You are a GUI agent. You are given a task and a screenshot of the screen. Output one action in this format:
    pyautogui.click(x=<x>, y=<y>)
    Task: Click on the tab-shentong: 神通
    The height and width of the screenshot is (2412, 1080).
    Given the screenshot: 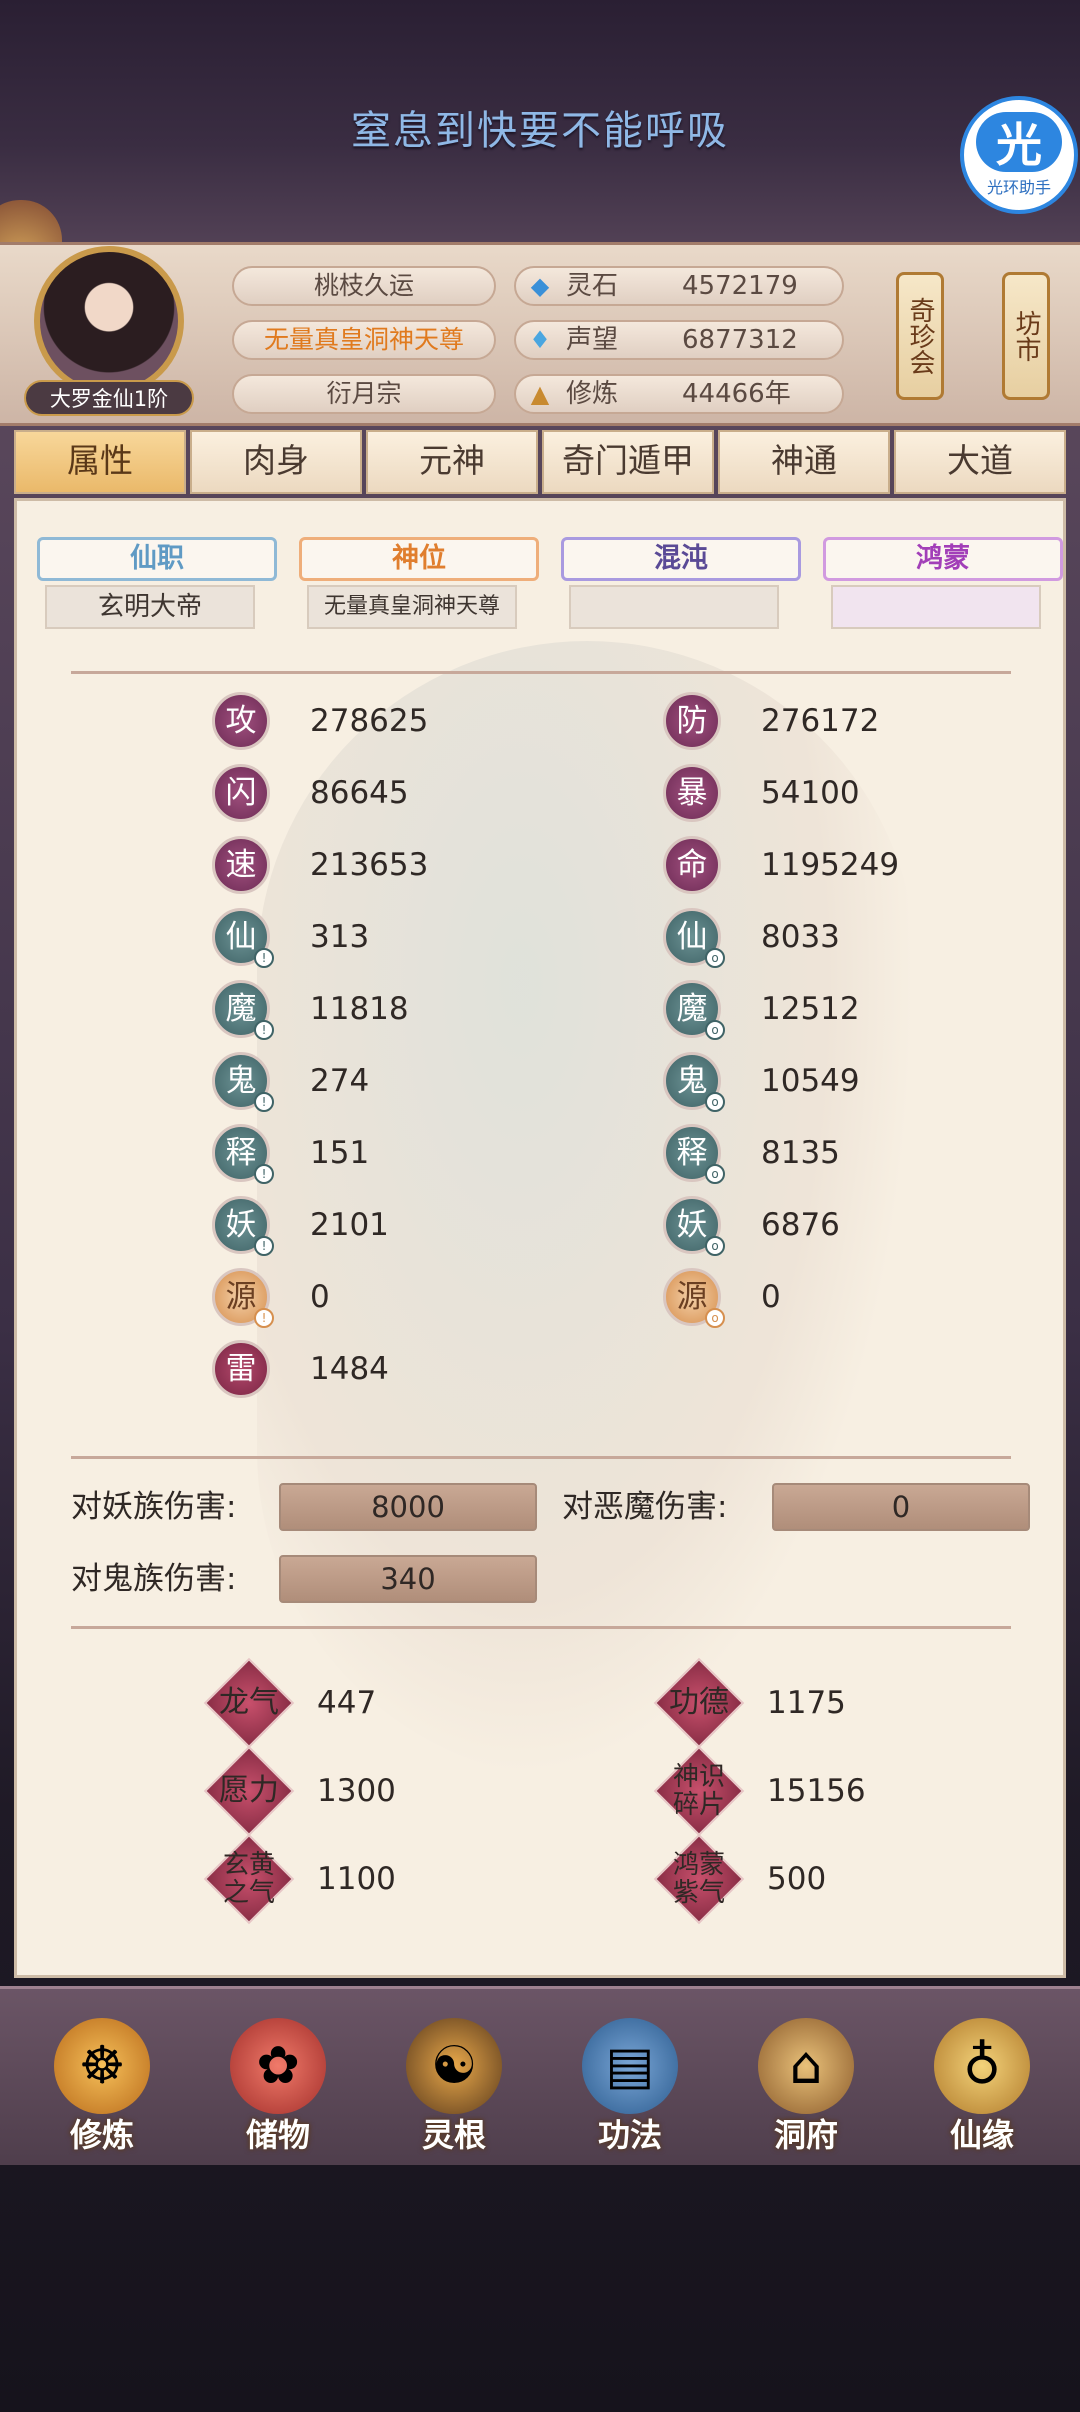 What is the action you would take?
    pyautogui.click(x=804, y=462)
    